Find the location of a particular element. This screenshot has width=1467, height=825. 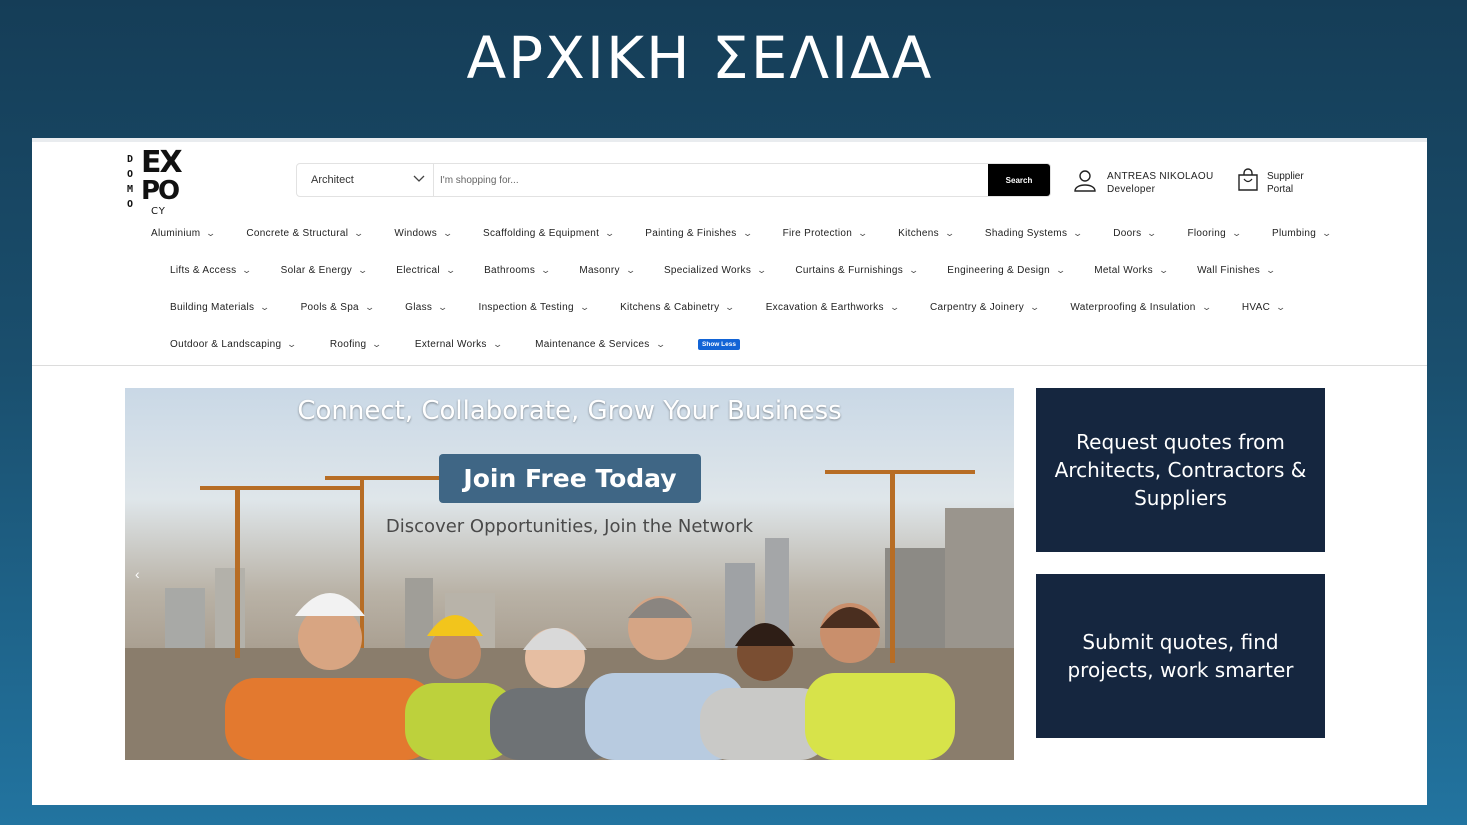

nav-building-materials: Building Materials ⌄ is located at coordinates (220, 307).